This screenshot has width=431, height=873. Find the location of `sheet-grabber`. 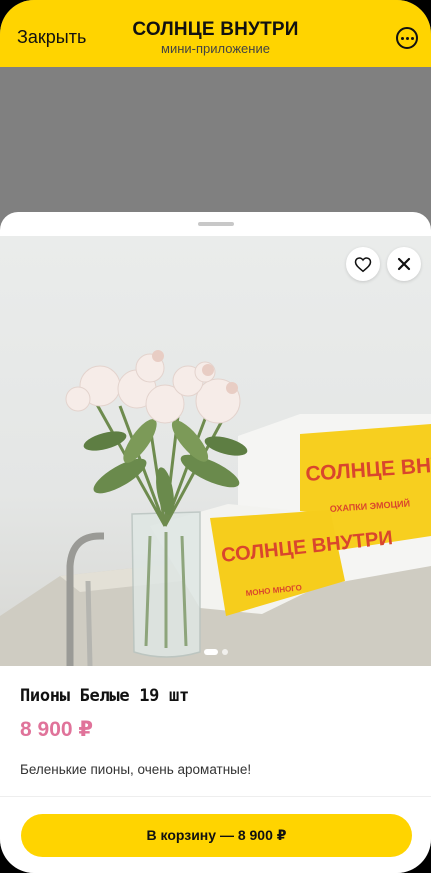

sheet-grabber is located at coordinates (216, 224).